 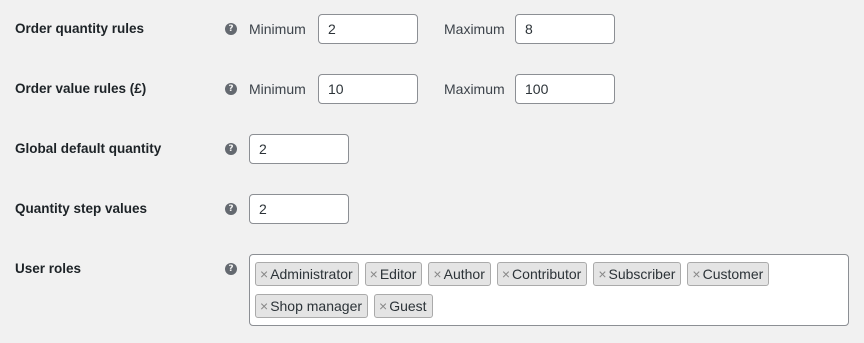 I want to click on quantity-step-values-input, so click(x=299, y=209).